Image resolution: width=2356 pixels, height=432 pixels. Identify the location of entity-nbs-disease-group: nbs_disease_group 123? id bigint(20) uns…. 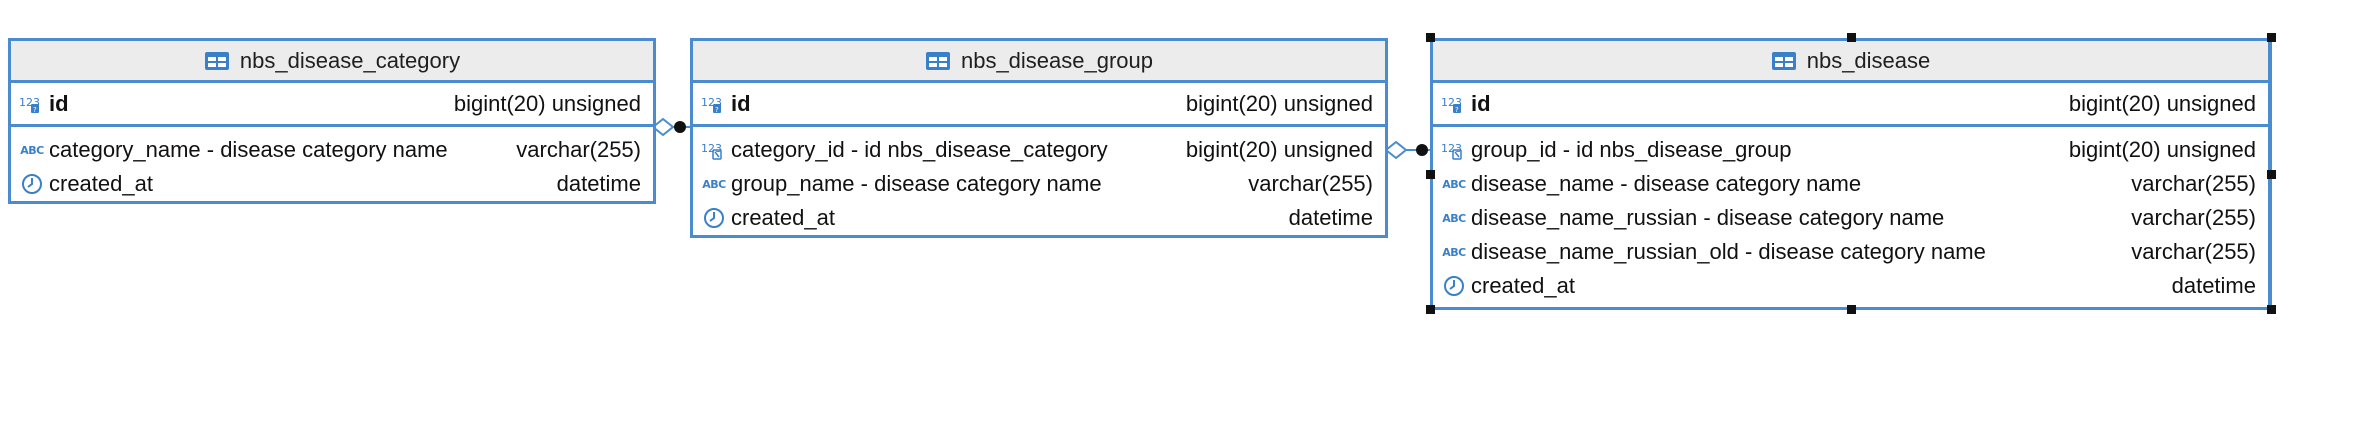
(1039, 138).